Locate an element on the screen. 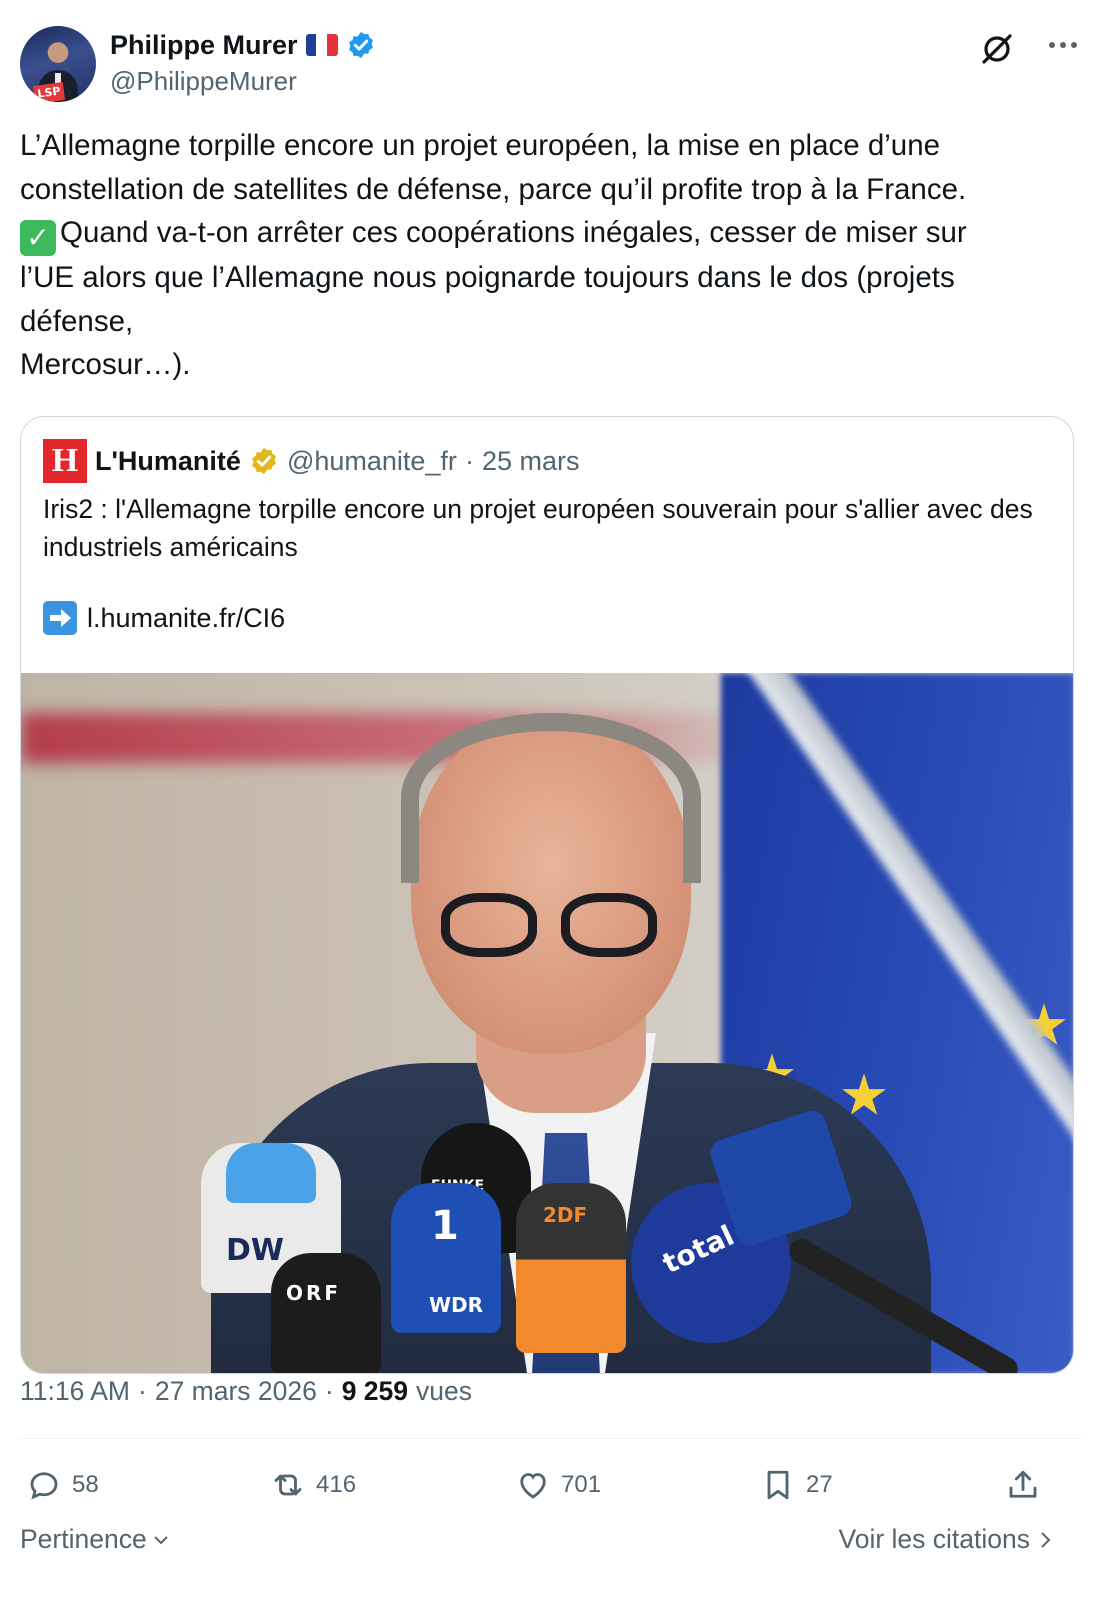  view-quotes-link: Voir les citations is located at coordinates (946, 1539).